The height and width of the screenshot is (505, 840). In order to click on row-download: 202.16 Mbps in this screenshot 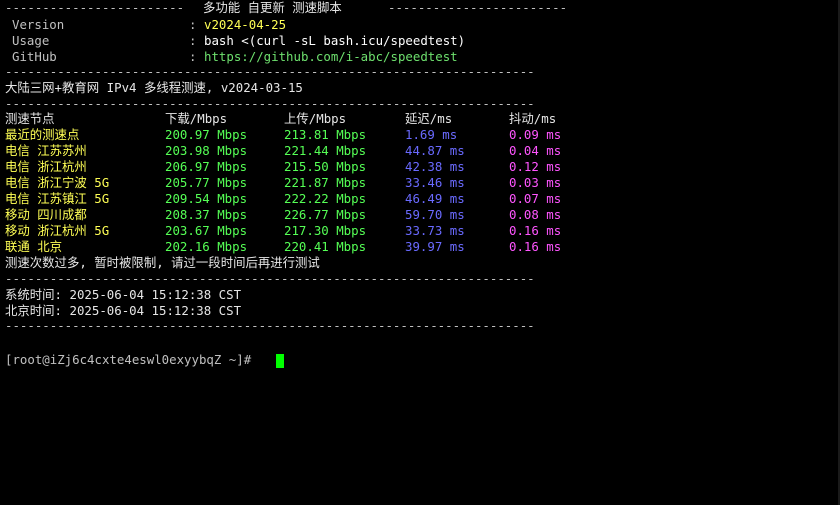, I will do `click(206, 246)`.